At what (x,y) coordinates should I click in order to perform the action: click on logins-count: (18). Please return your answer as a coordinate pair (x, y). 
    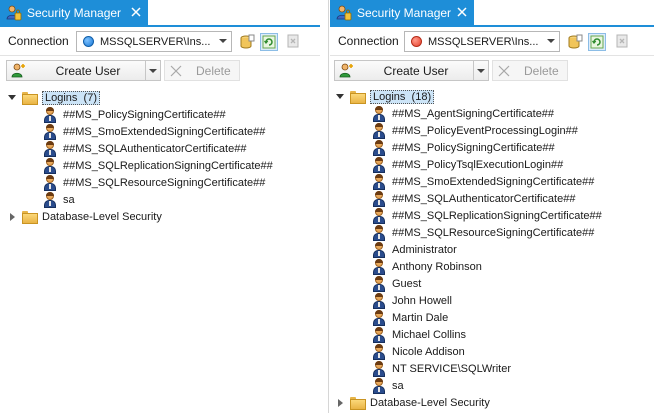
    Looking at the image, I should click on (421, 96).